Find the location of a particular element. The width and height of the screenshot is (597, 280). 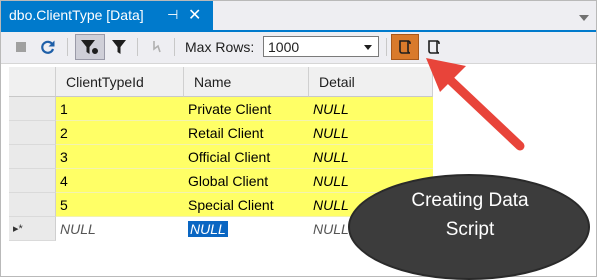

annotation-line-2: Script is located at coordinates (470, 229).